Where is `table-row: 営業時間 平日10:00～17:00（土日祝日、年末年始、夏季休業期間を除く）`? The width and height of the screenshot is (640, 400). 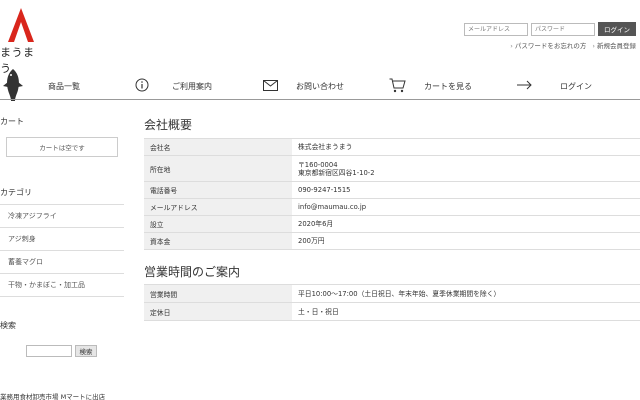
table-row: 営業時間 平日10:00～17:00（土日祝日、年末年始、夏季休業期間を除く） is located at coordinates (392, 294).